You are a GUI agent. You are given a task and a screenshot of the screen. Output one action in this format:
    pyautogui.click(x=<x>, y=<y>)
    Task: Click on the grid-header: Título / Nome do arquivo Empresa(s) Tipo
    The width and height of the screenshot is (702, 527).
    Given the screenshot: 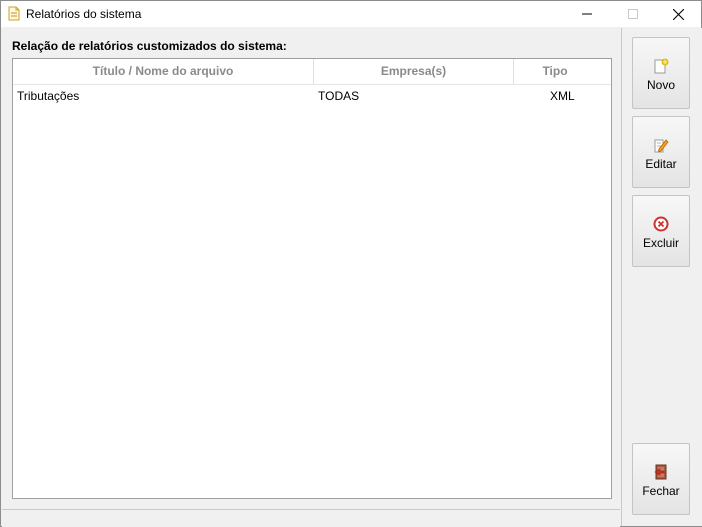 What is the action you would take?
    pyautogui.click(x=312, y=72)
    